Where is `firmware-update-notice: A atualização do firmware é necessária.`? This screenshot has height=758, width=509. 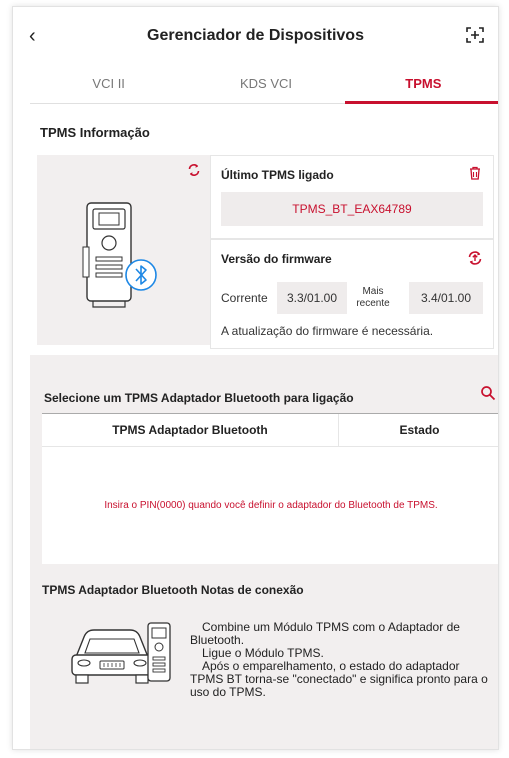 firmware-update-notice: A atualização do firmware é necessária. is located at coordinates (327, 331).